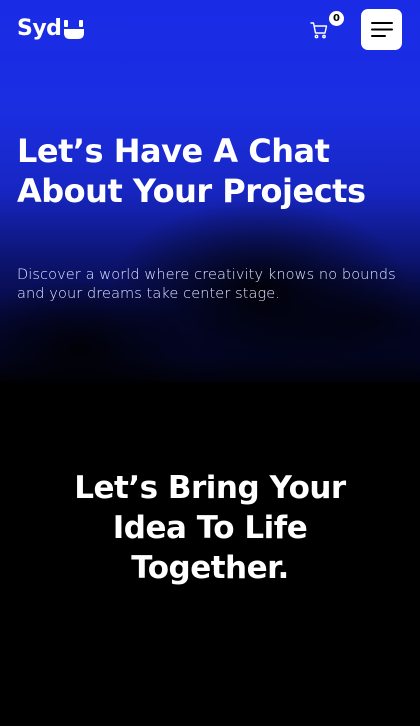 The height and width of the screenshot is (726, 420). I want to click on section-title-line: Idea To Life, so click(210, 528).